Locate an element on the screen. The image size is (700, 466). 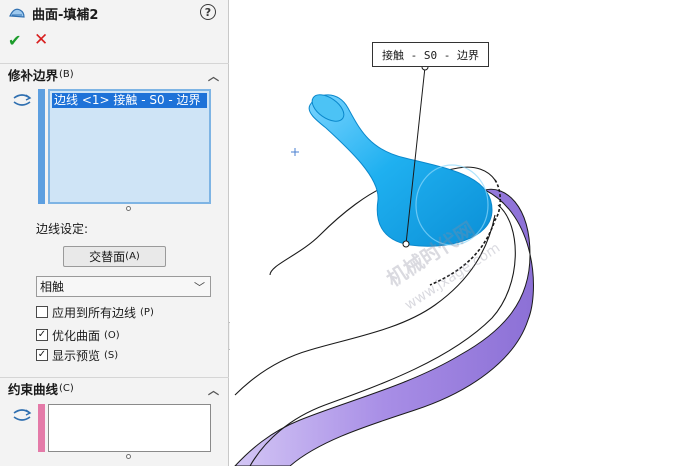
fill-surface-icon is located at coordinates (17, 13).